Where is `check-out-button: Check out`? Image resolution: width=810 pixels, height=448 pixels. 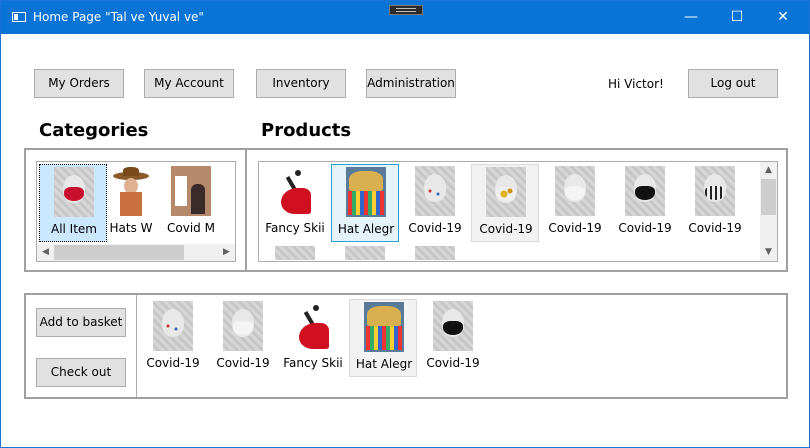
check-out-button: Check out is located at coordinates (81, 372).